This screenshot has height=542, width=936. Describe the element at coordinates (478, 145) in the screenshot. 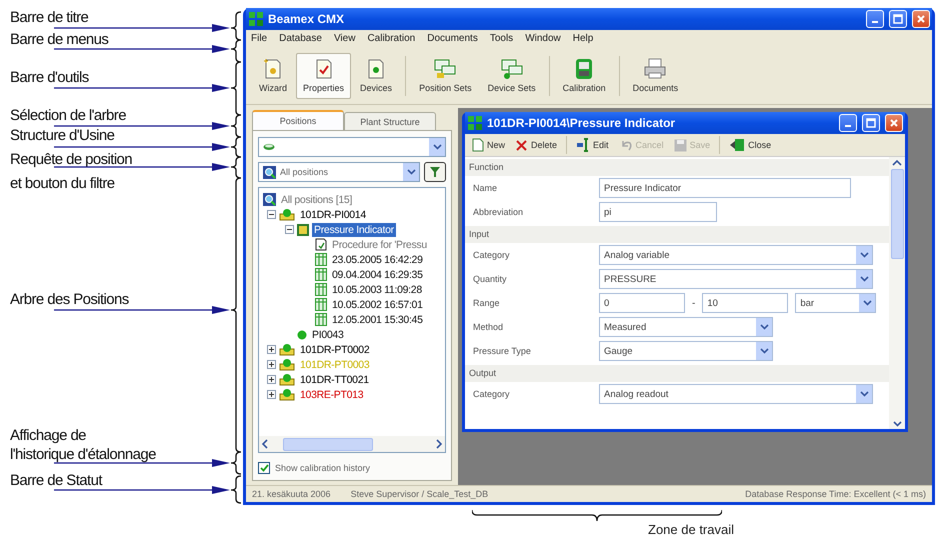

I see `new-document-icon` at that location.